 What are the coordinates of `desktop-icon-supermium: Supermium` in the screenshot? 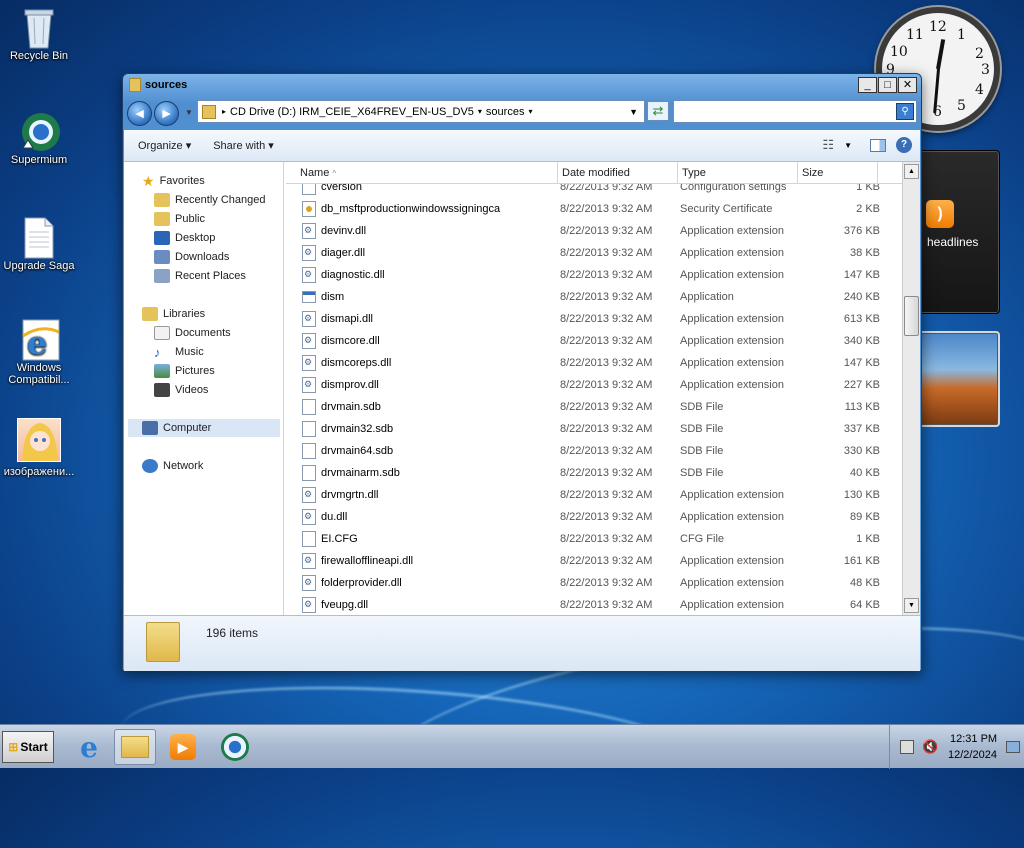 It's located at (39, 138).